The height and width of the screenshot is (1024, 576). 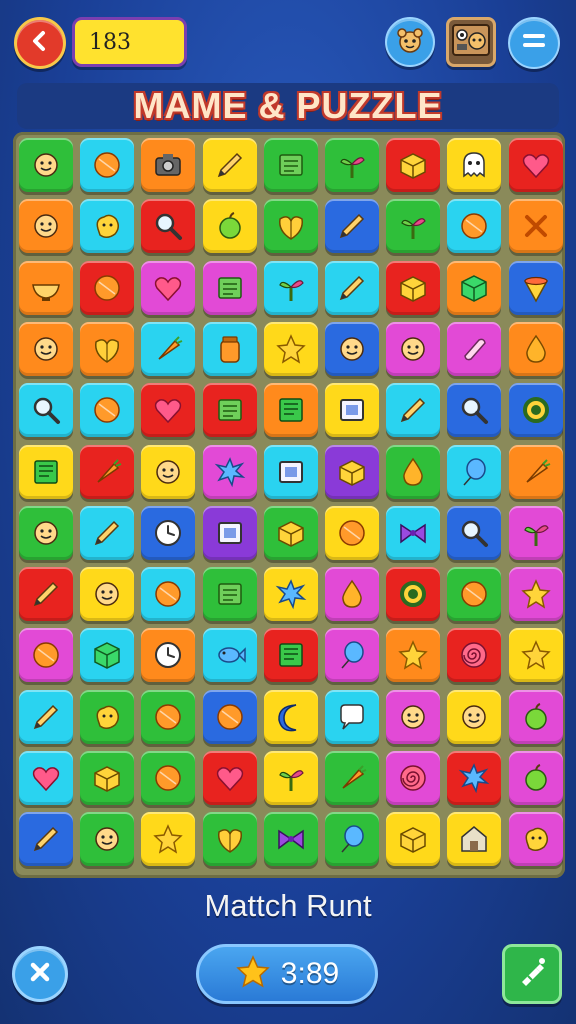 What do you see at coordinates (532, 974) in the screenshot?
I see `hint-button` at bounding box center [532, 974].